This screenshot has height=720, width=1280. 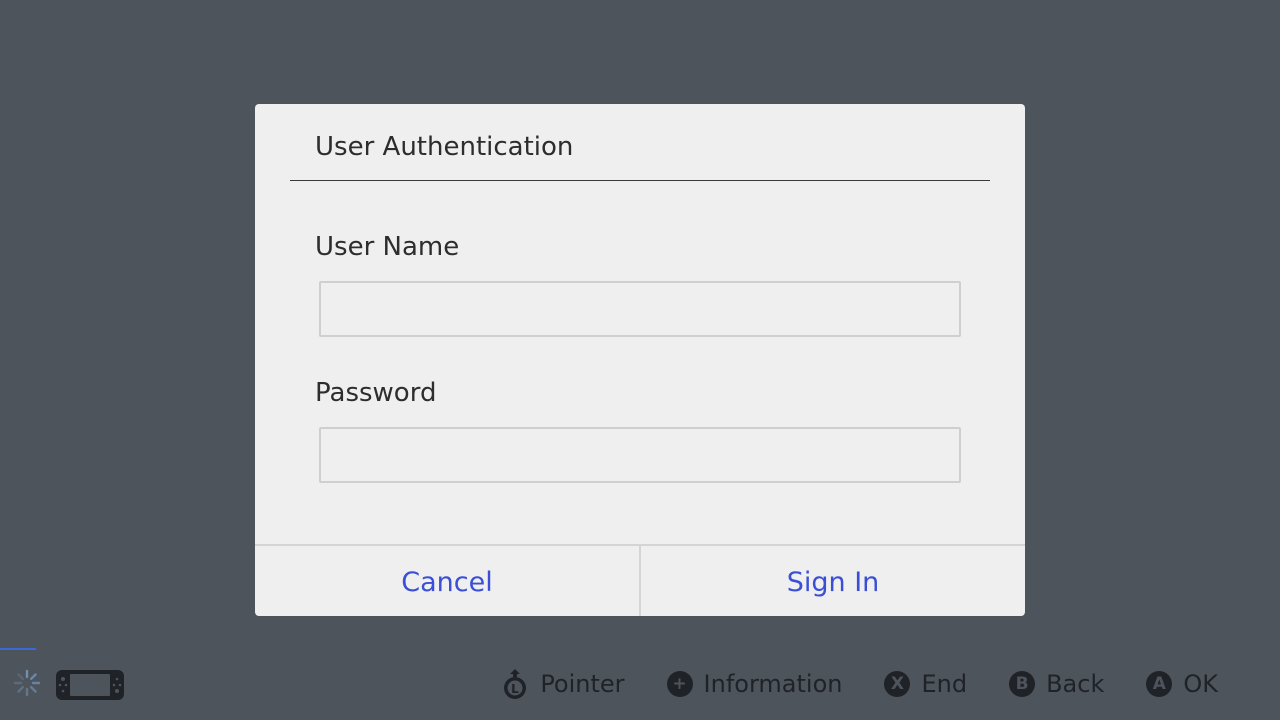 What do you see at coordinates (640, 180) in the screenshot?
I see `title-divider` at bounding box center [640, 180].